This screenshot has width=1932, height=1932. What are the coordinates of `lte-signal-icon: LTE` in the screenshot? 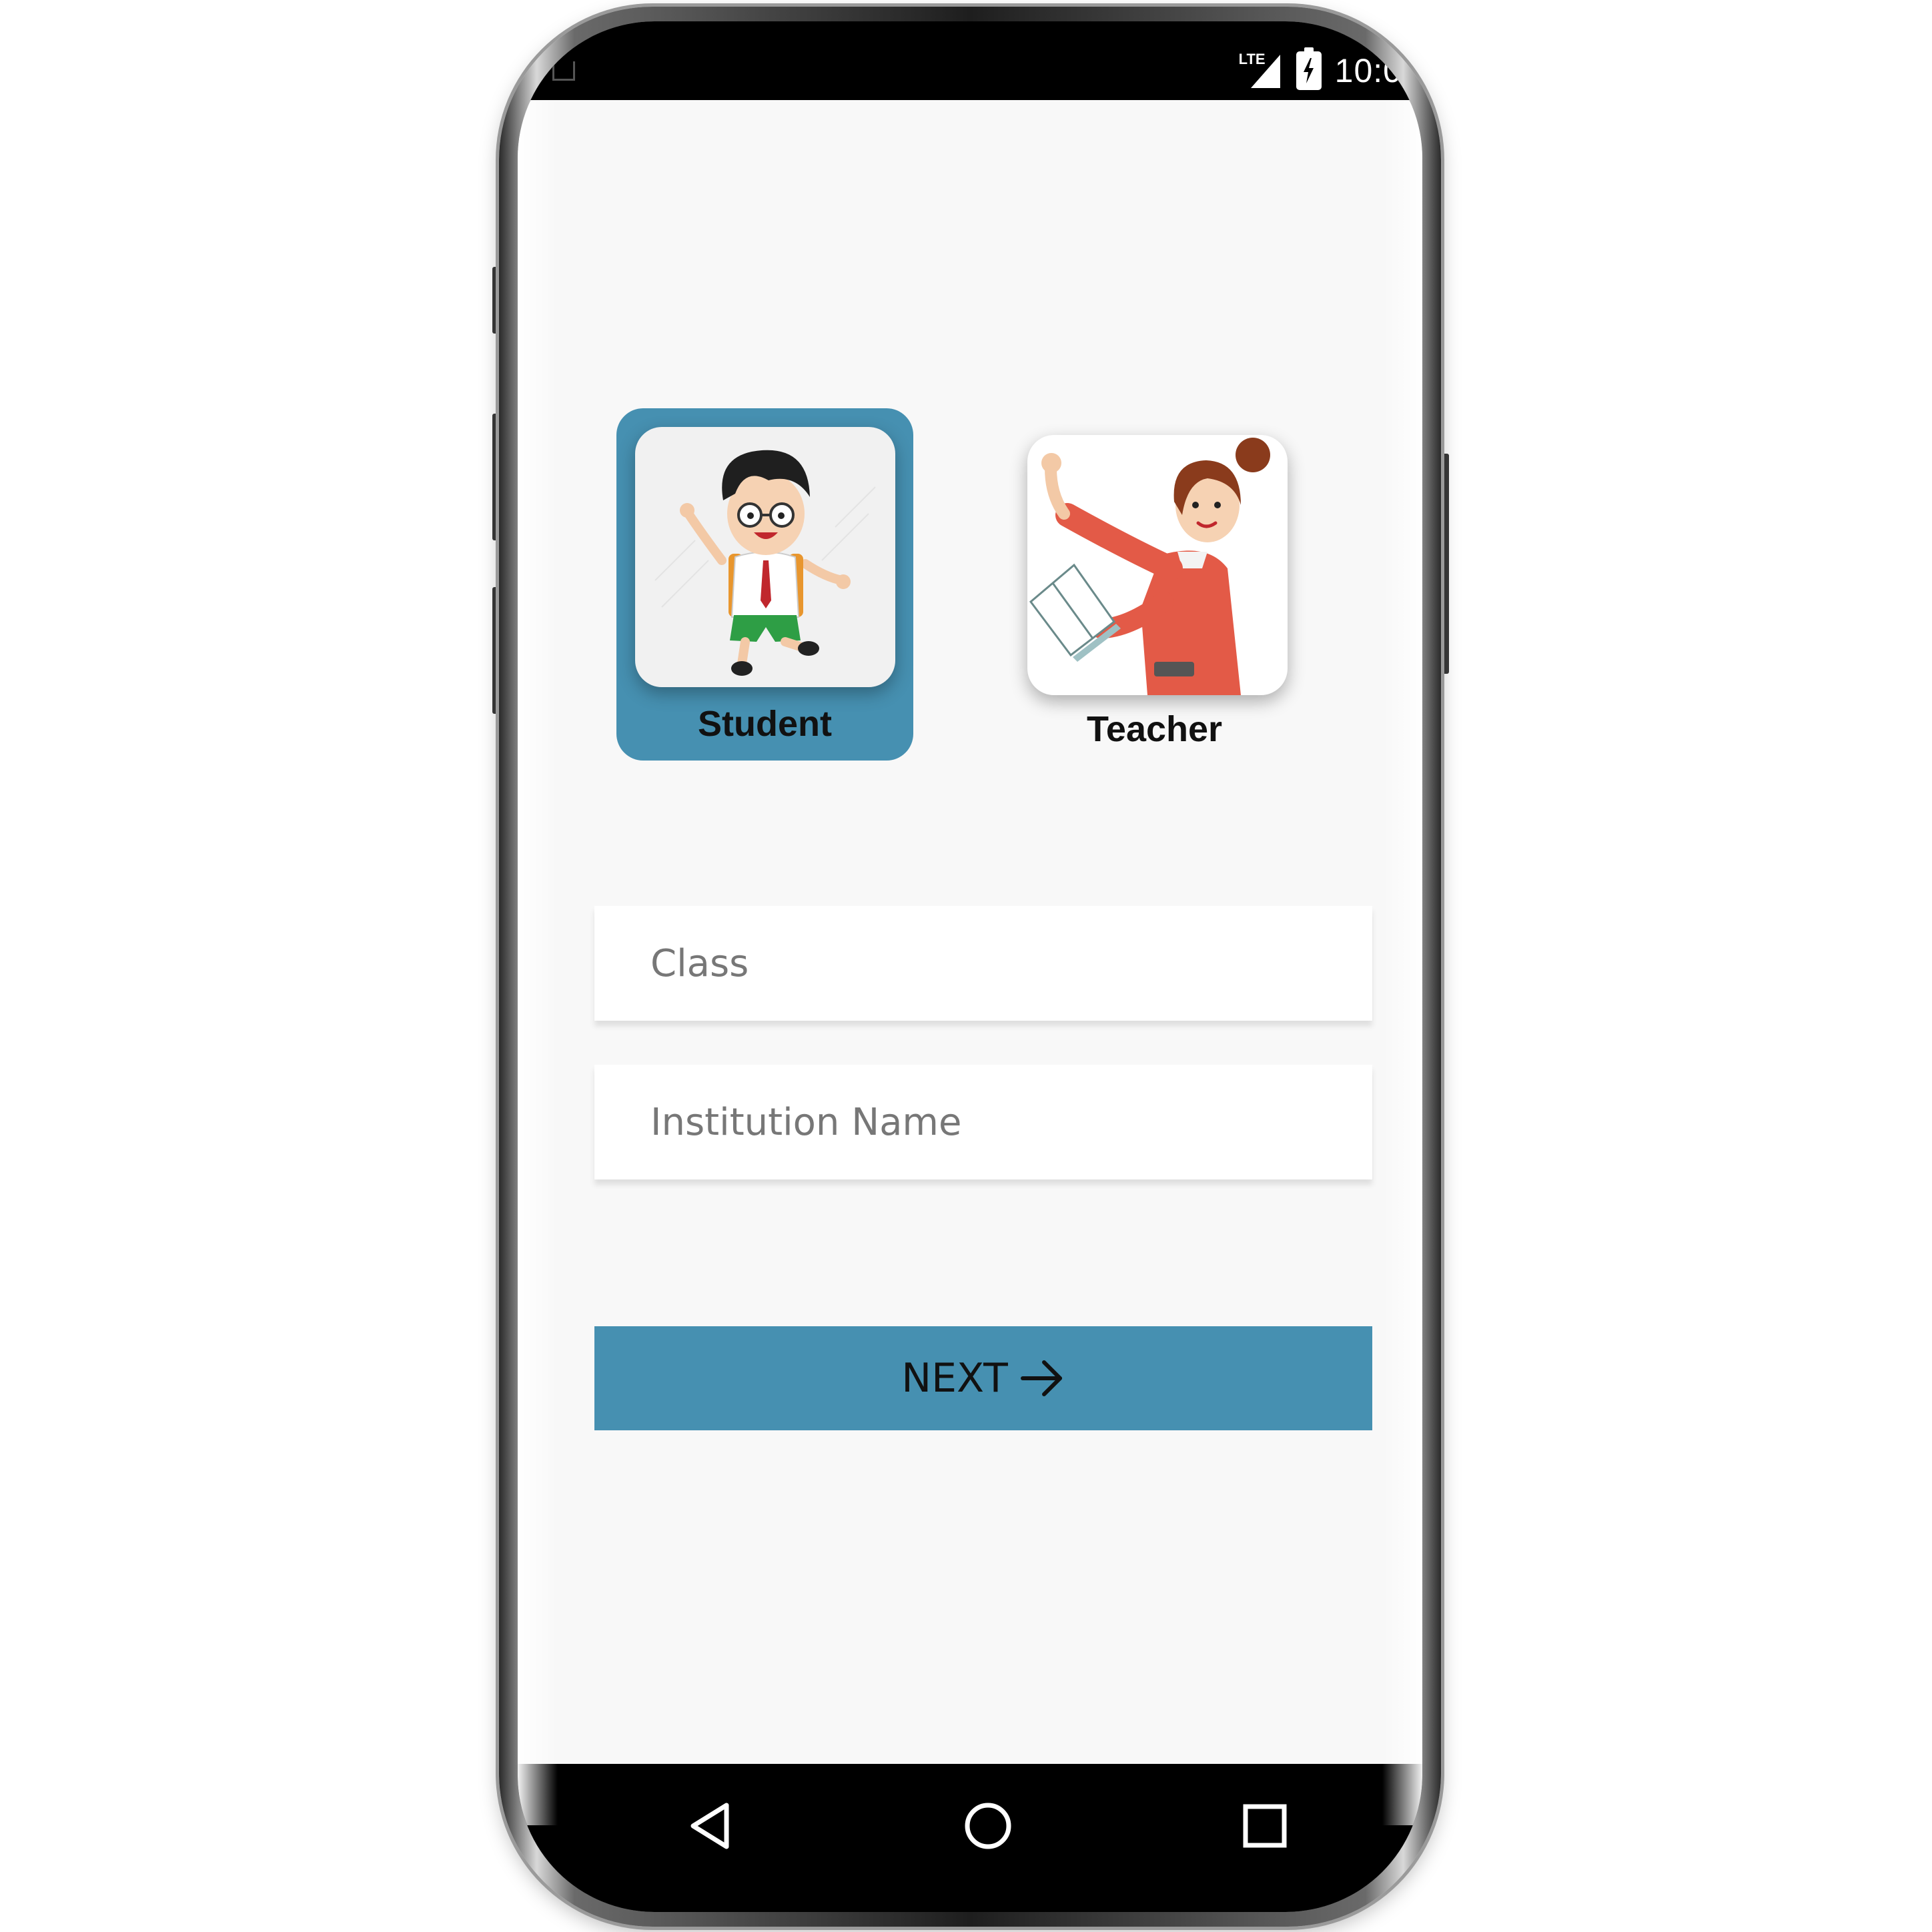 It's located at (1261, 71).